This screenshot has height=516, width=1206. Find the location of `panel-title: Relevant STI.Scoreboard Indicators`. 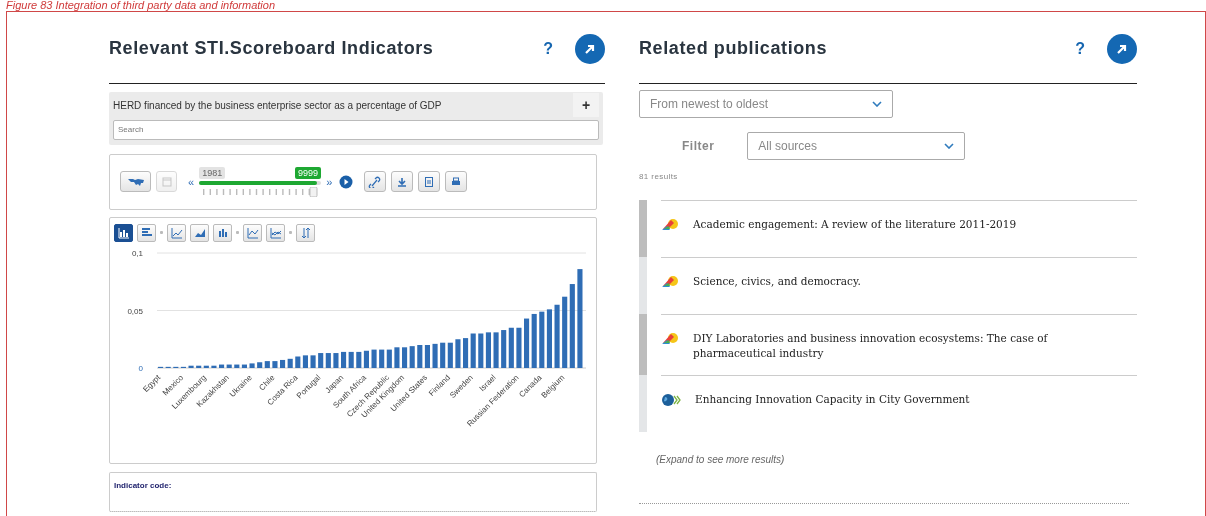

panel-title: Relevant STI.Scoreboard Indicators is located at coordinates (272, 48).